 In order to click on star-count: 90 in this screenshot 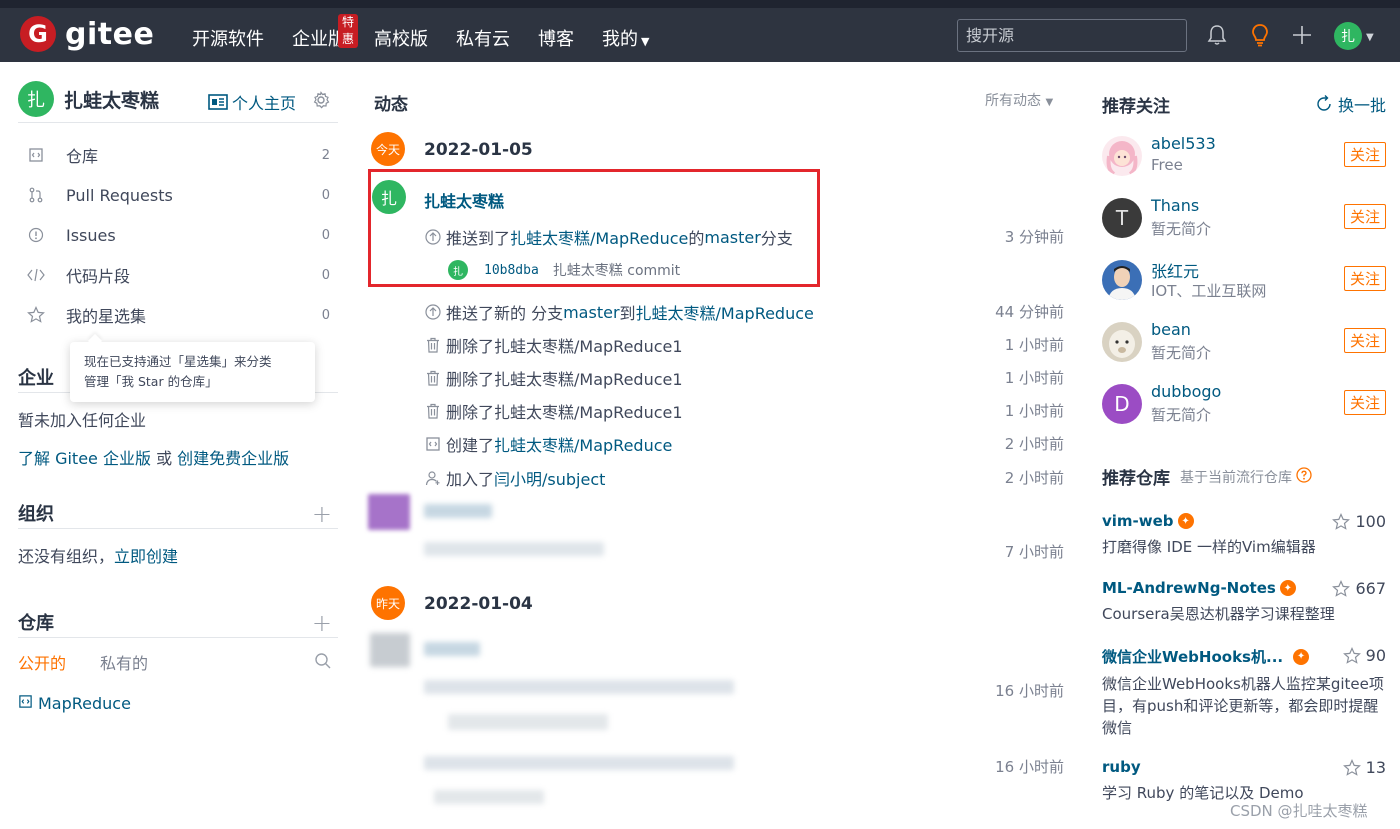, I will do `click(1364, 655)`.